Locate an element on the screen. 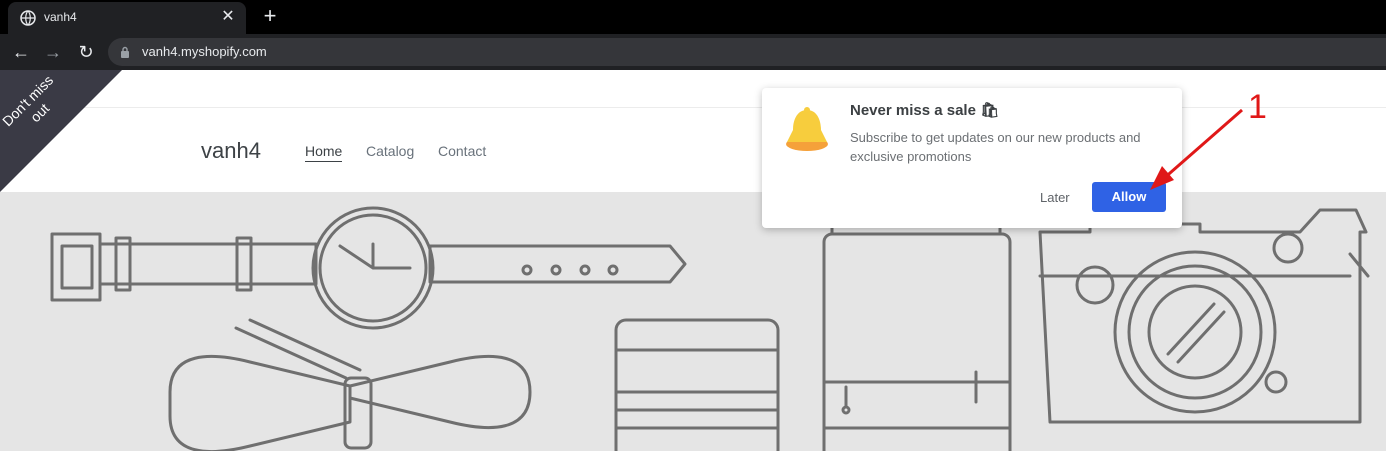  annotation-arrow is located at coordinates (1196, 149).